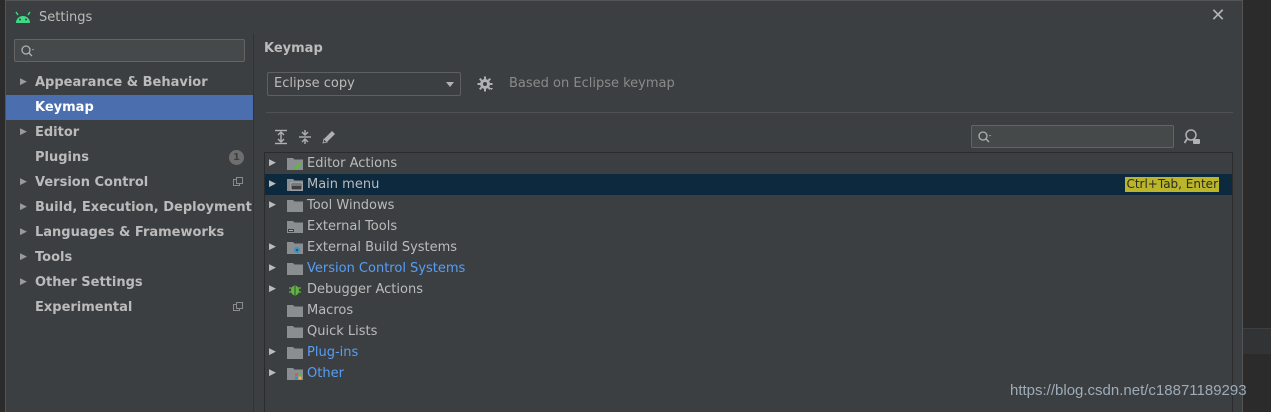  What do you see at coordinates (295, 185) in the screenshot?
I see `main-menu-folder-icon` at bounding box center [295, 185].